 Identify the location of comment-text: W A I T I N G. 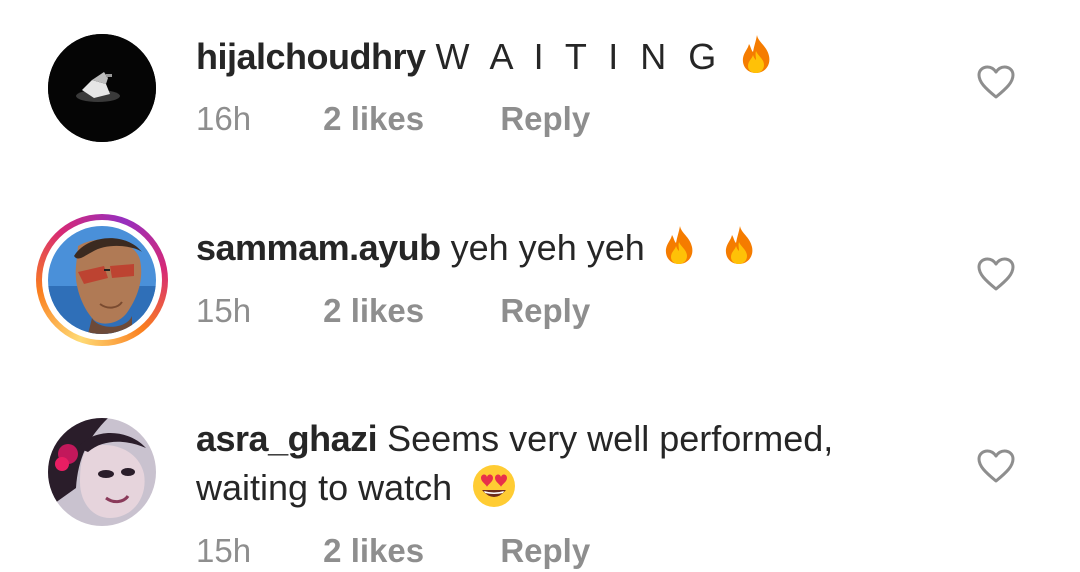
(579, 56).